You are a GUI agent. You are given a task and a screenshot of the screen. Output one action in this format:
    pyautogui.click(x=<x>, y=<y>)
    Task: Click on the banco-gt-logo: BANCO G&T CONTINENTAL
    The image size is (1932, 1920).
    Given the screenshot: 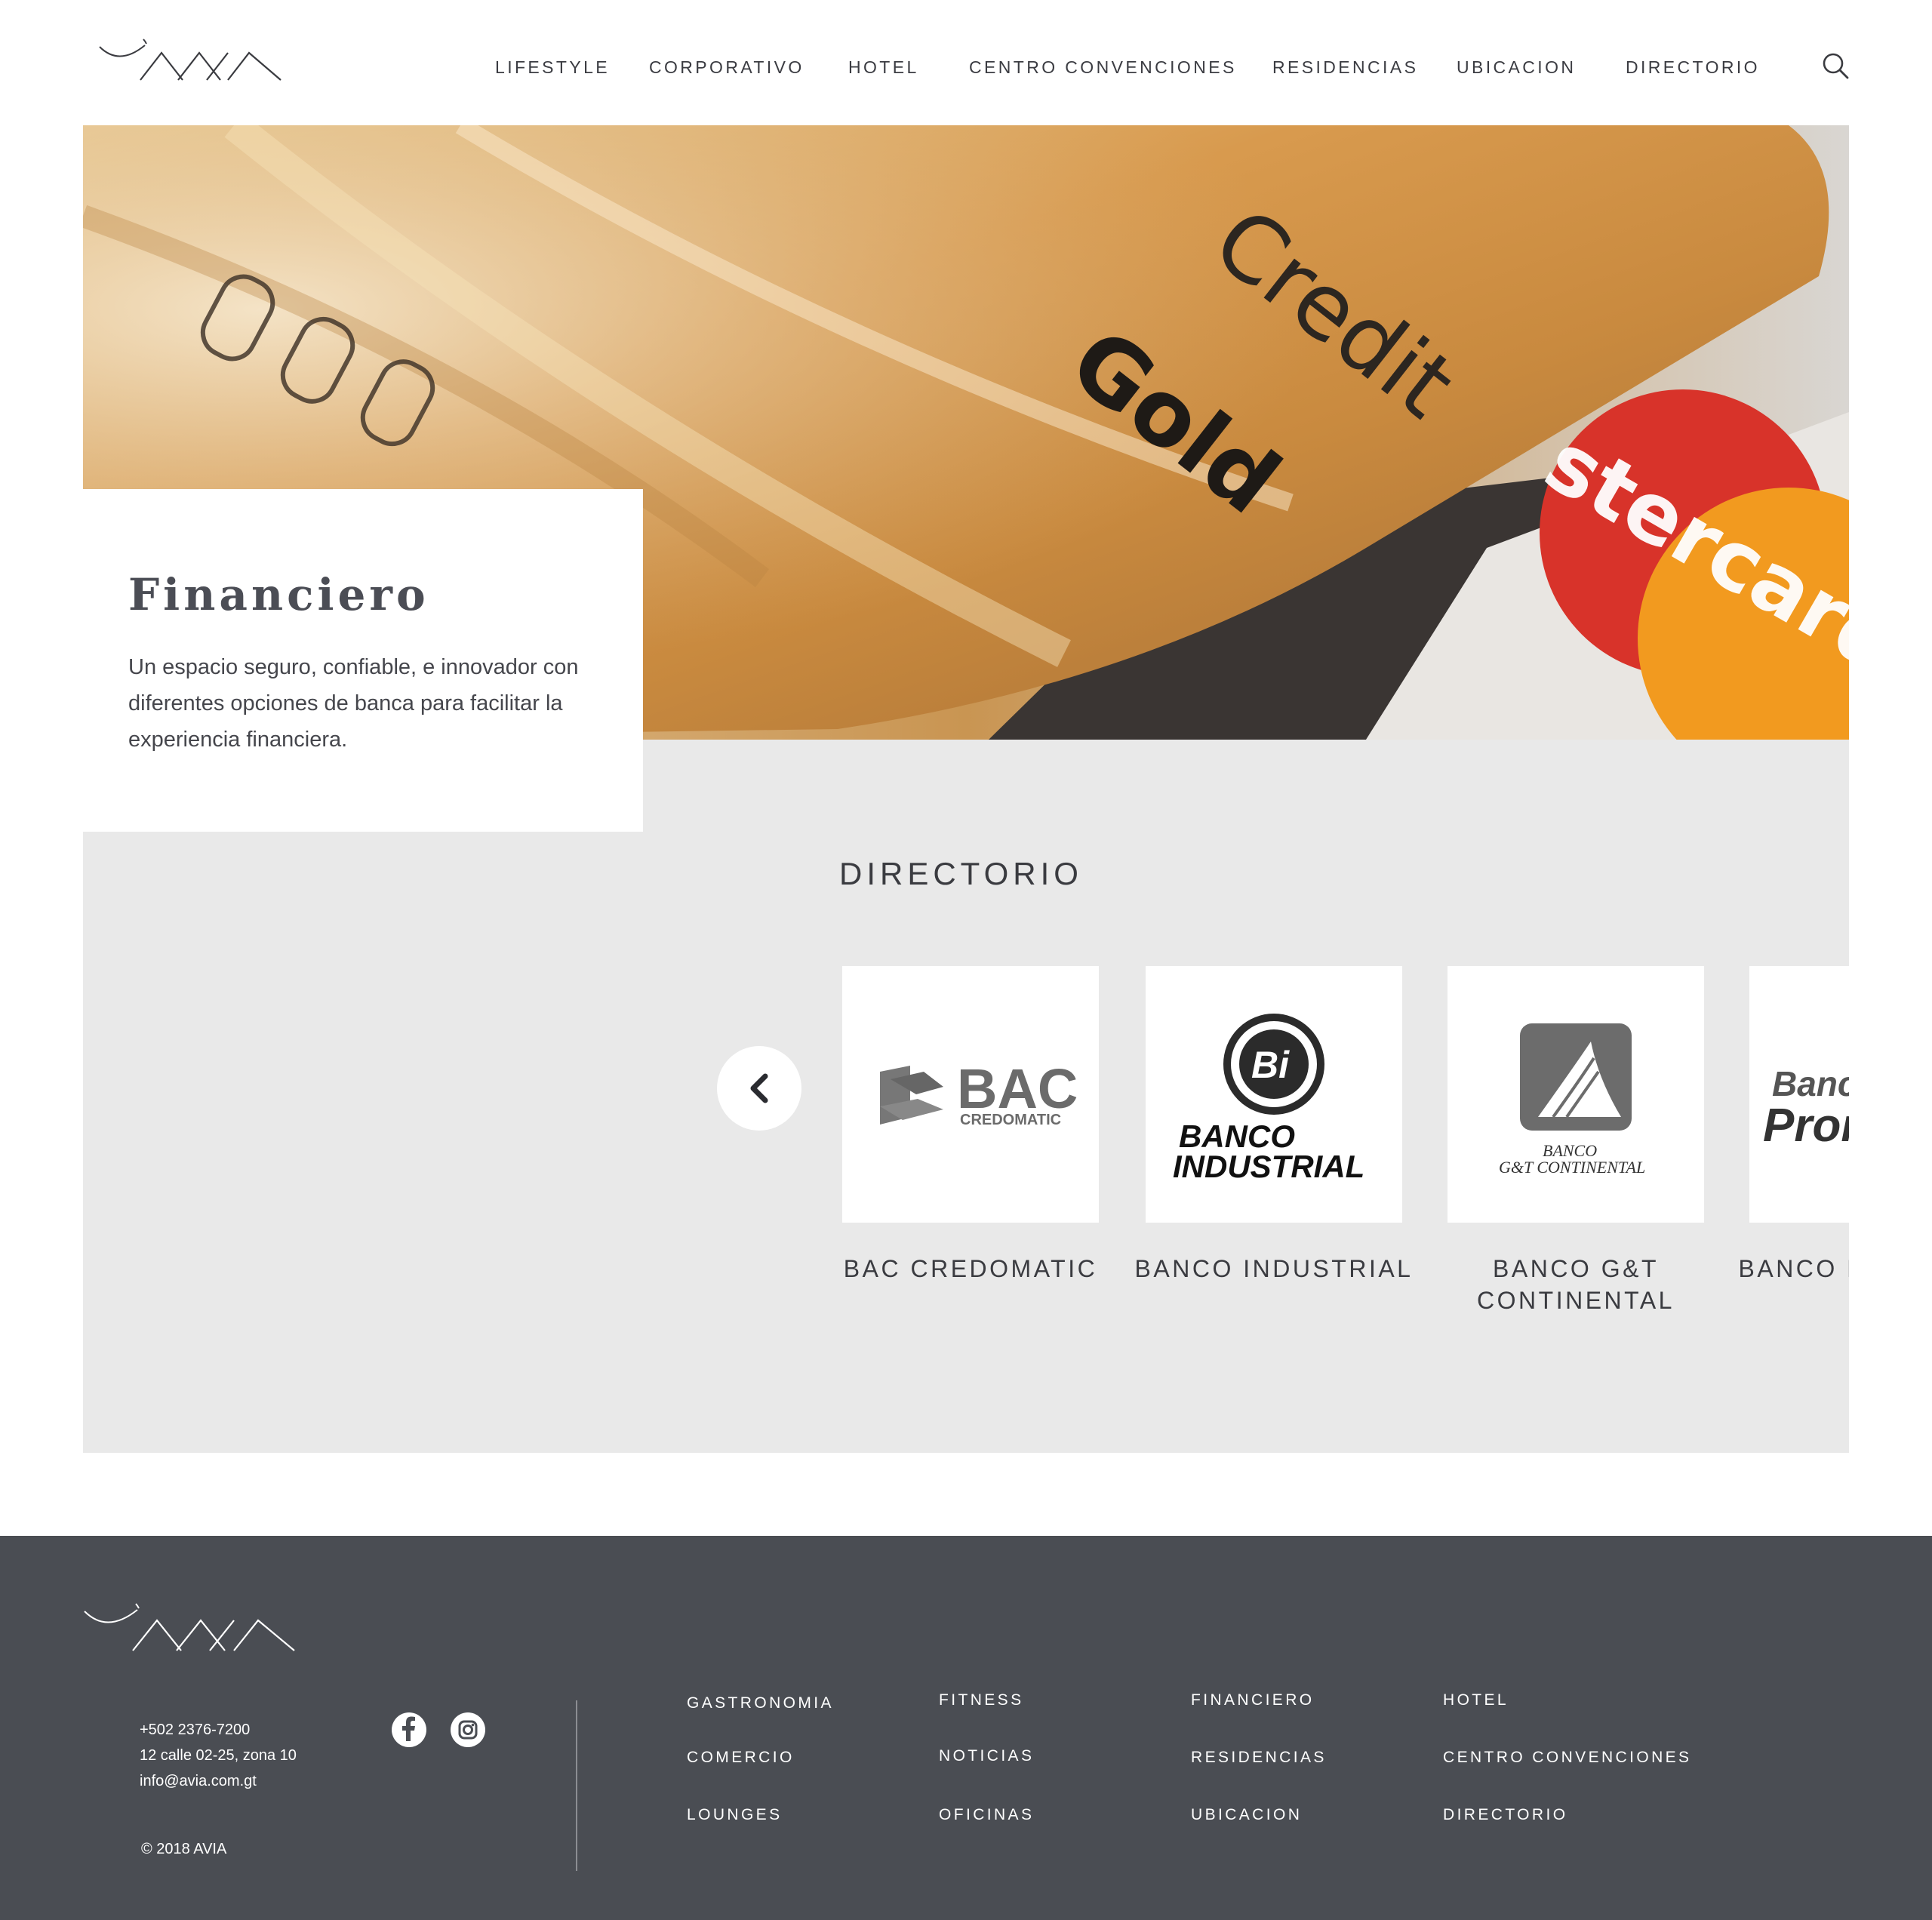 What is the action you would take?
    pyautogui.click(x=1575, y=1094)
    